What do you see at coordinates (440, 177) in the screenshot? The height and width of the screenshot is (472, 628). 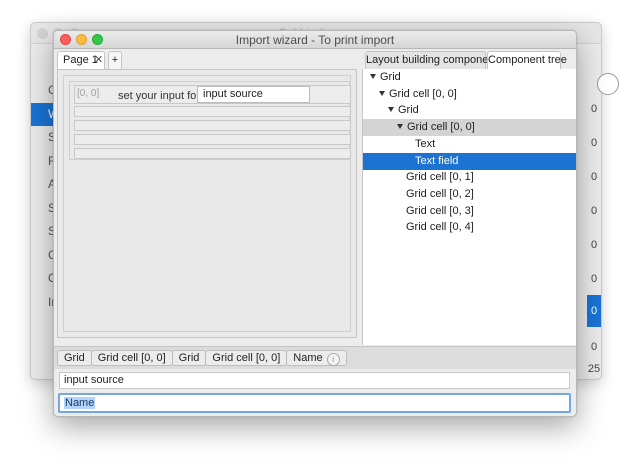 I see `tree-node-label: Grid cell [0, 1]` at bounding box center [440, 177].